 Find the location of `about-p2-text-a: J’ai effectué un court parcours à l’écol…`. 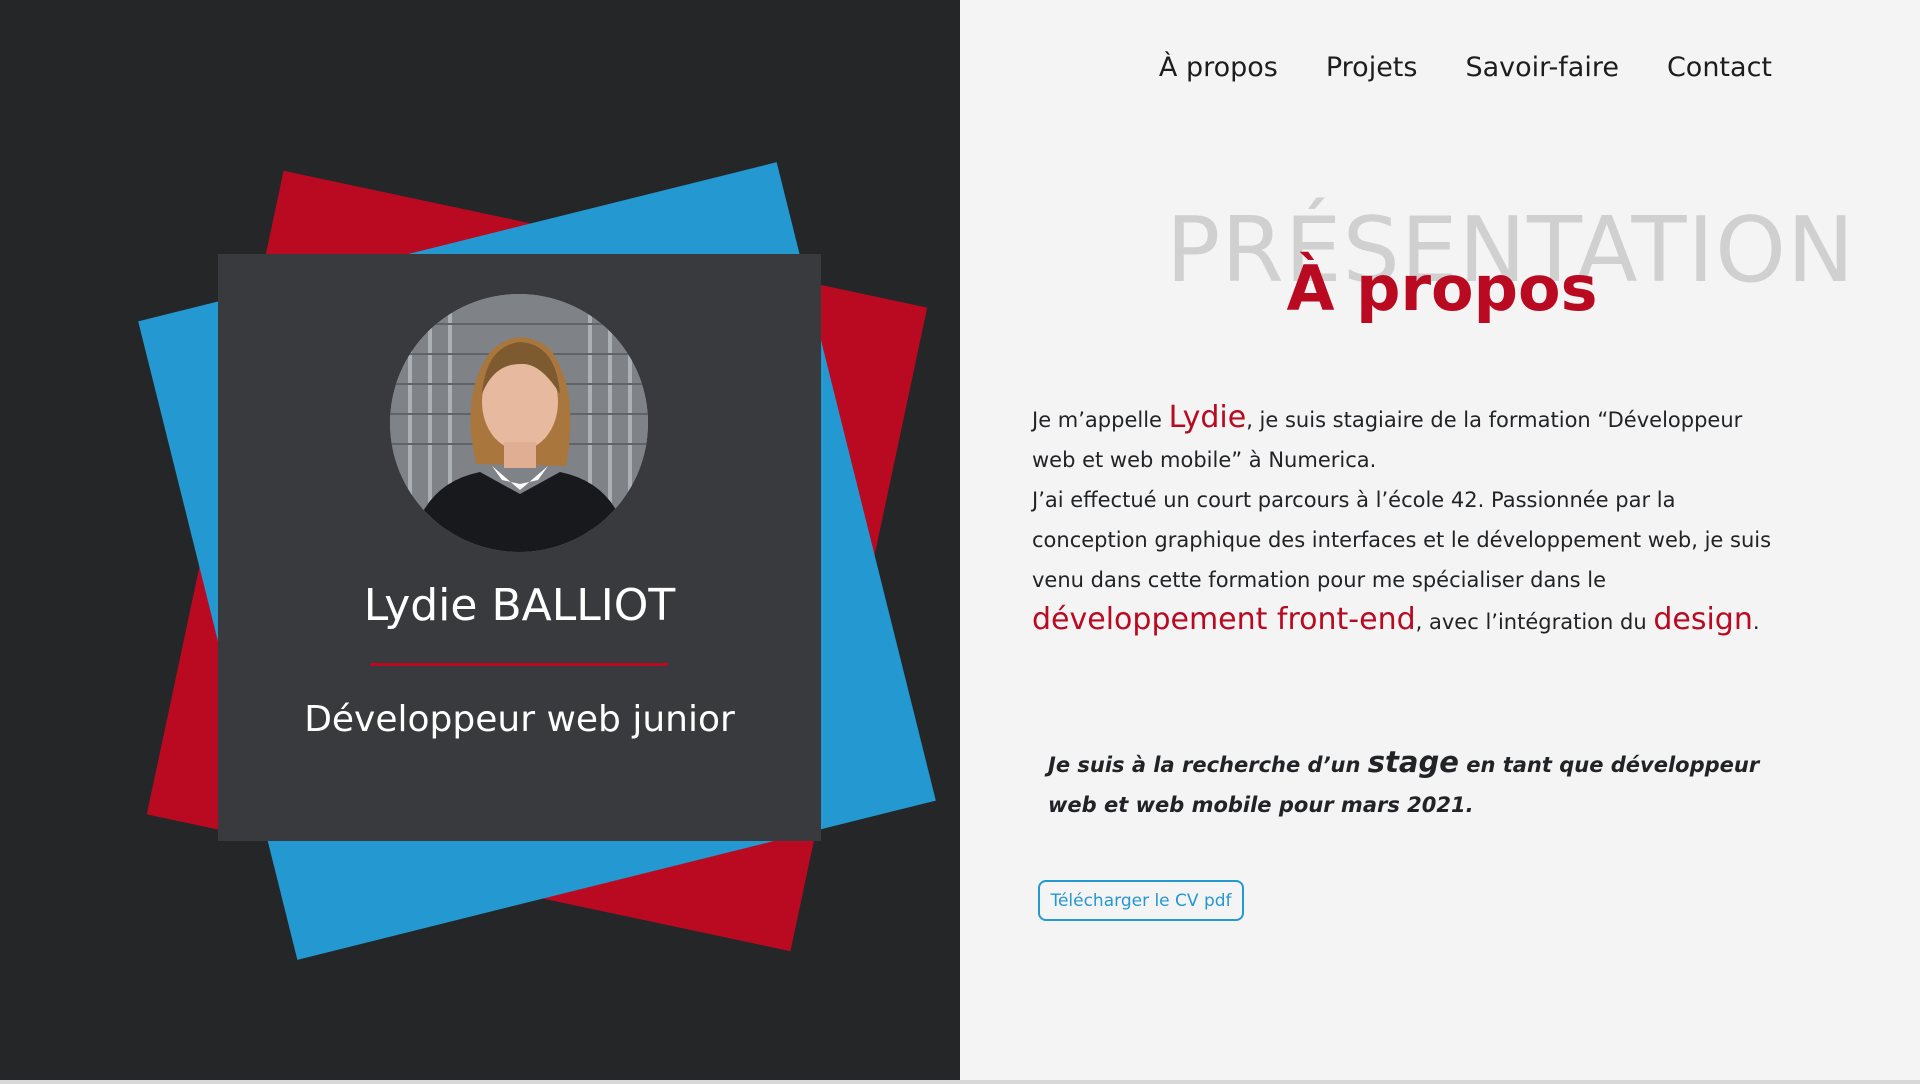

about-p2-text-a: J’ai effectué un court parcours à l’écol… is located at coordinates (1402, 540).